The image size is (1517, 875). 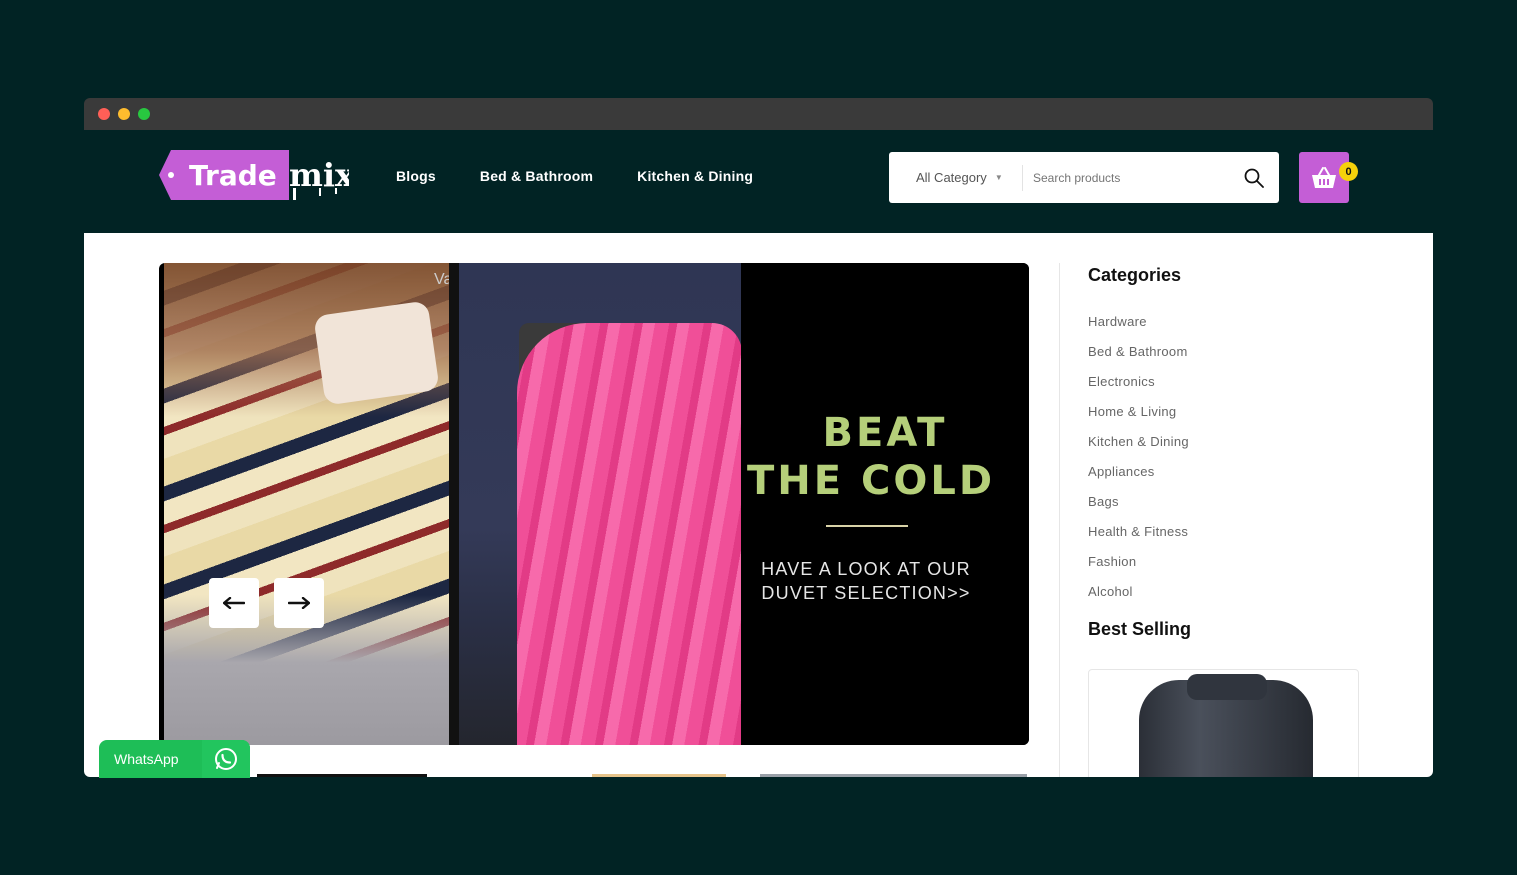 What do you see at coordinates (1223, 723) in the screenshot?
I see `product-card` at bounding box center [1223, 723].